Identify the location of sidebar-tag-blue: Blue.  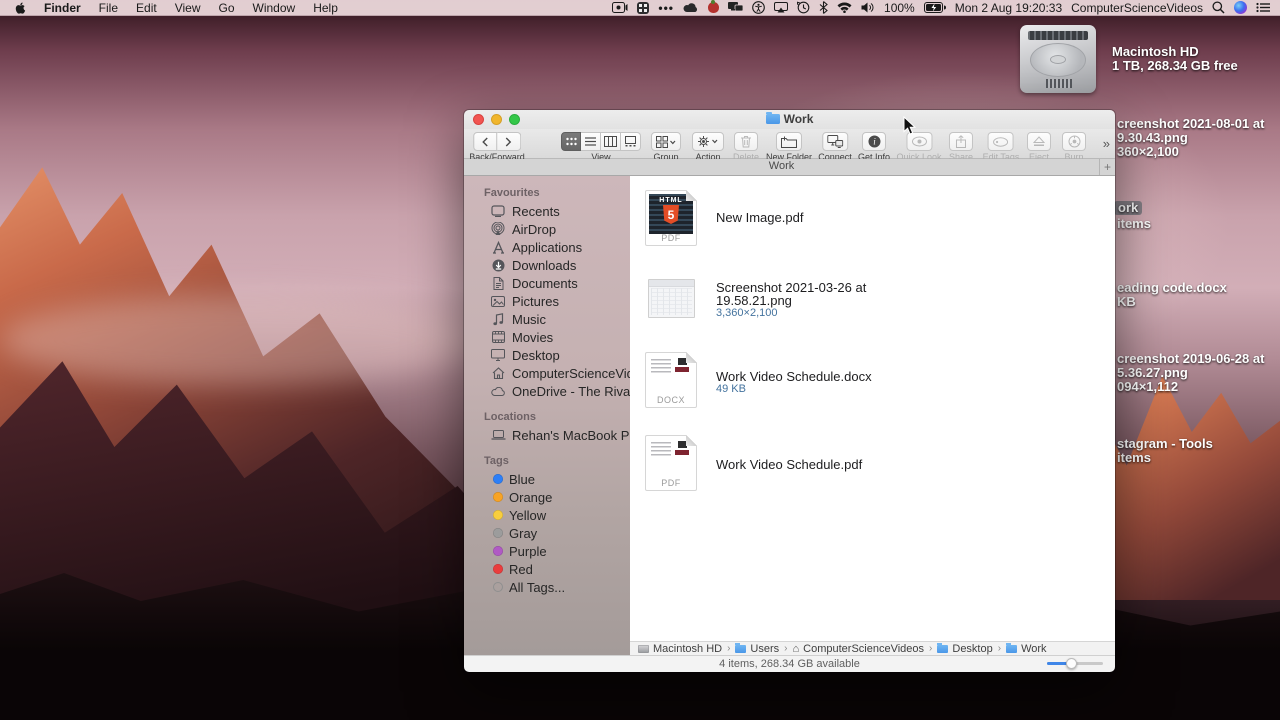
(547, 479).